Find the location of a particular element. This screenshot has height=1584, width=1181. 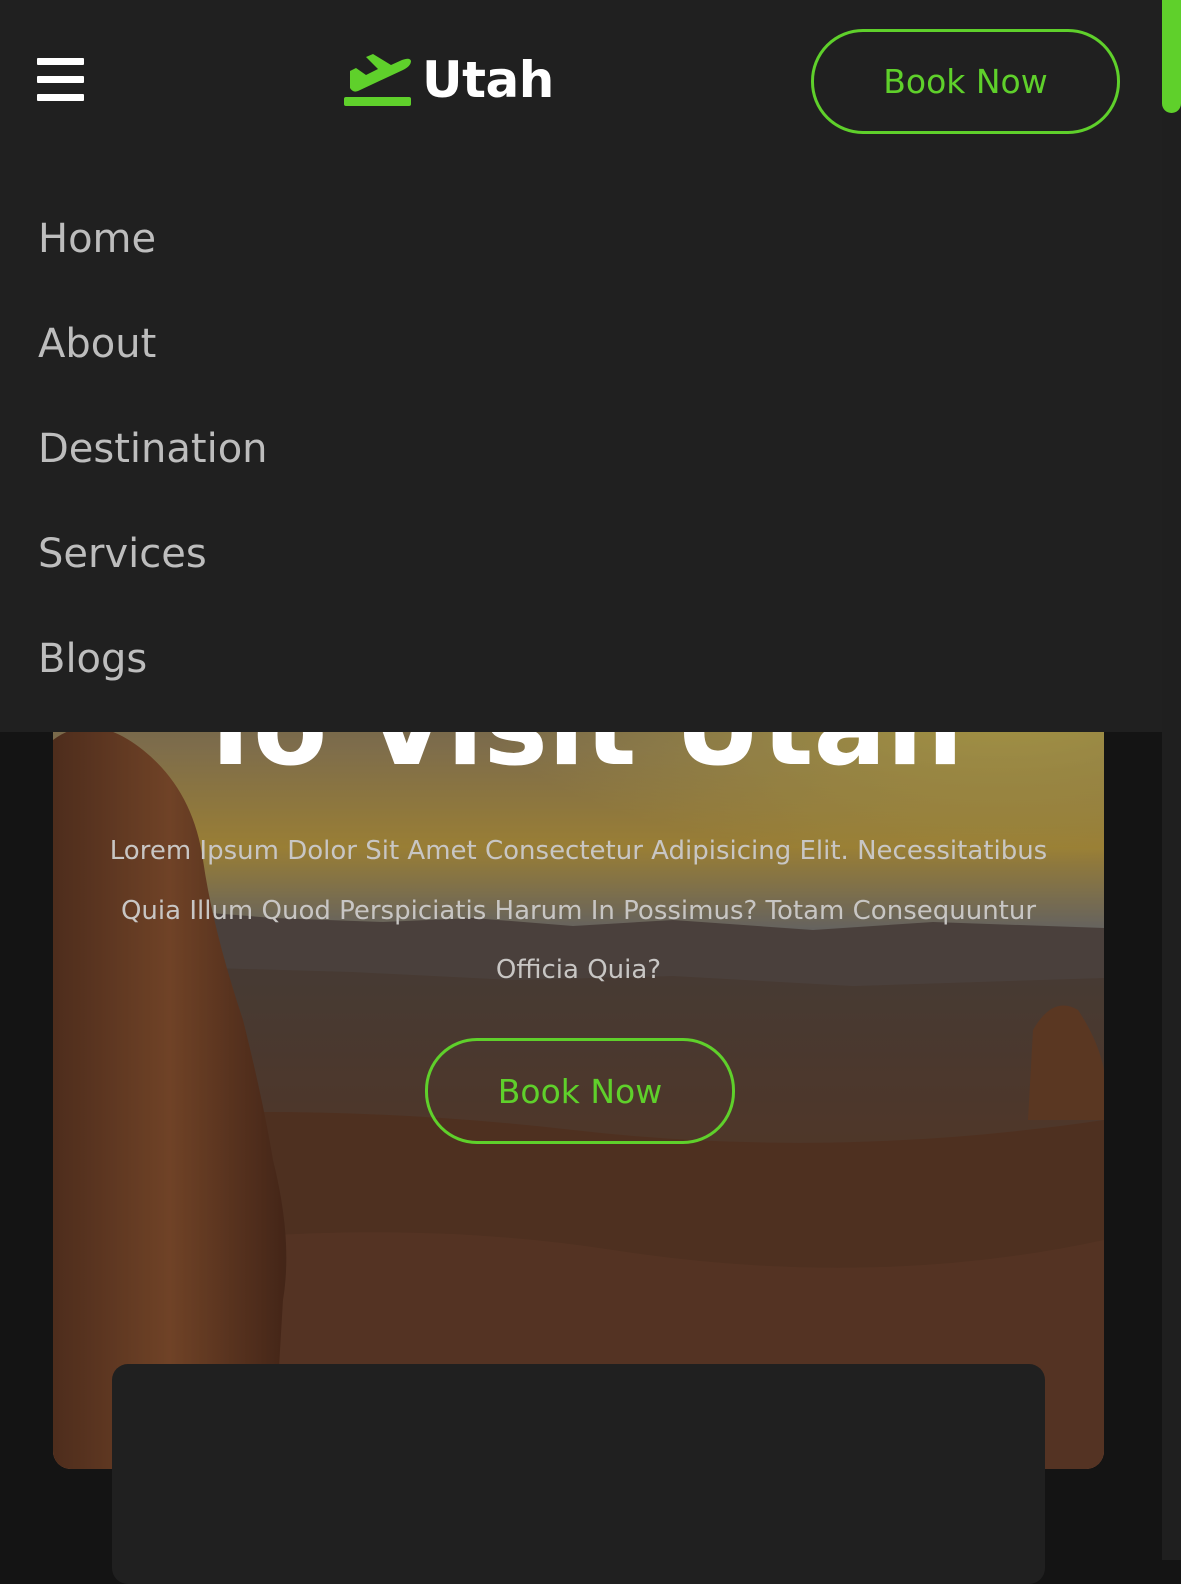

hero-book-now-button: Book Now is located at coordinates (580, 1091).